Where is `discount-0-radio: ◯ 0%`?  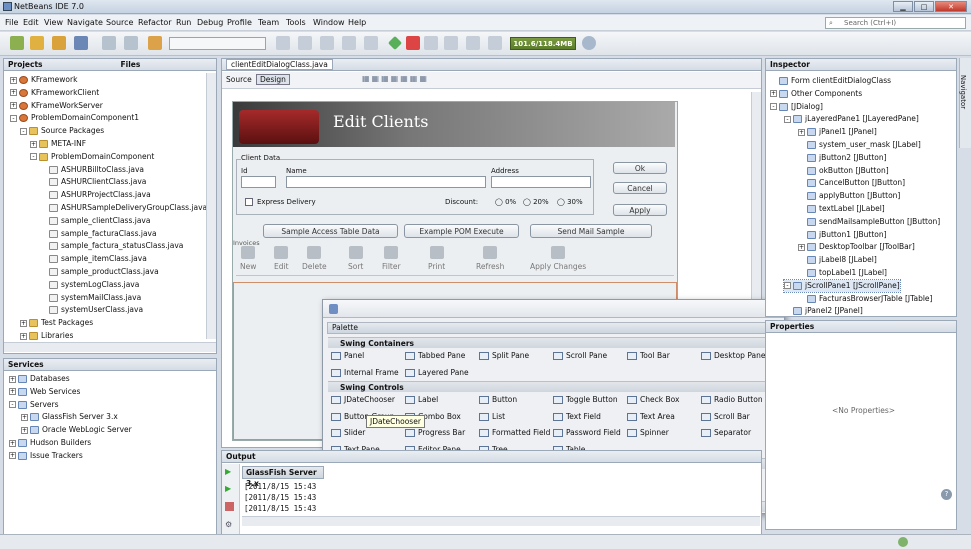
discount-0-radio: ◯ 0% is located at coordinates (505, 202).